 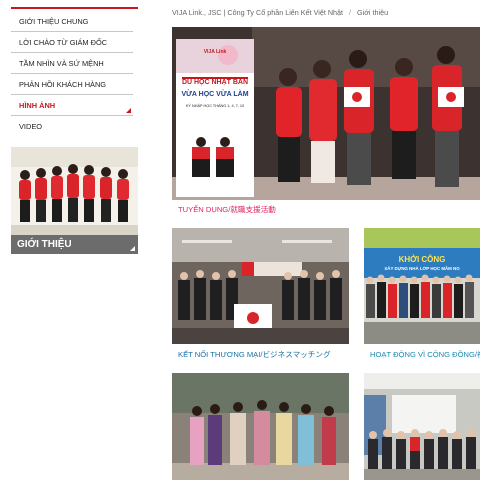 I want to click on sidebar-item-video: Video, so click(x=72, y=126).